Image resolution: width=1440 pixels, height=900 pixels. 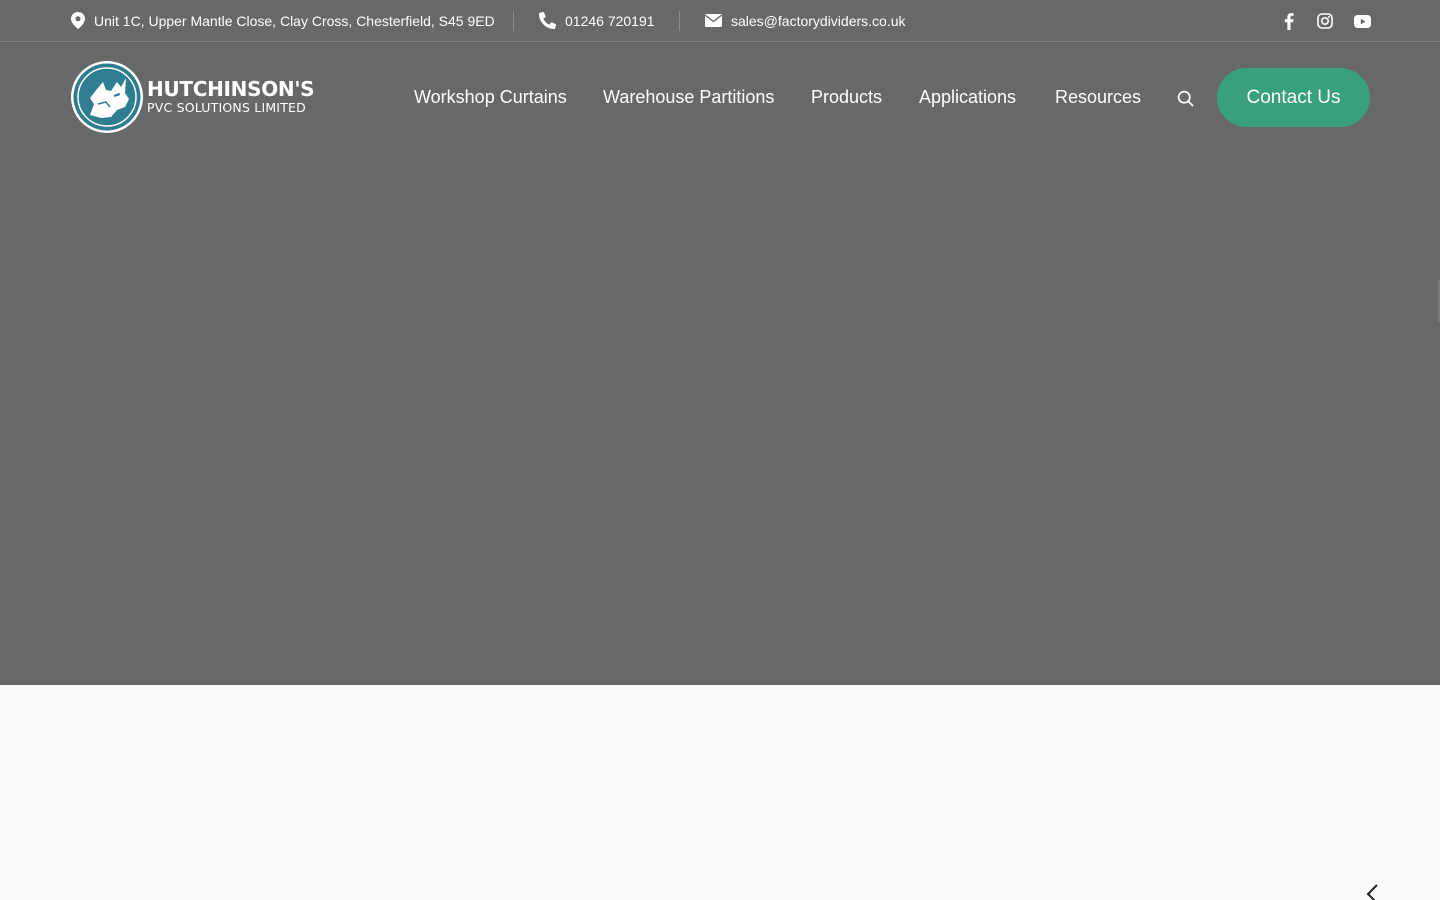 What do you see at coordinates (78, 20) in the screenshot?
I see `map-pin-icon` at bounding box center [78, 20].